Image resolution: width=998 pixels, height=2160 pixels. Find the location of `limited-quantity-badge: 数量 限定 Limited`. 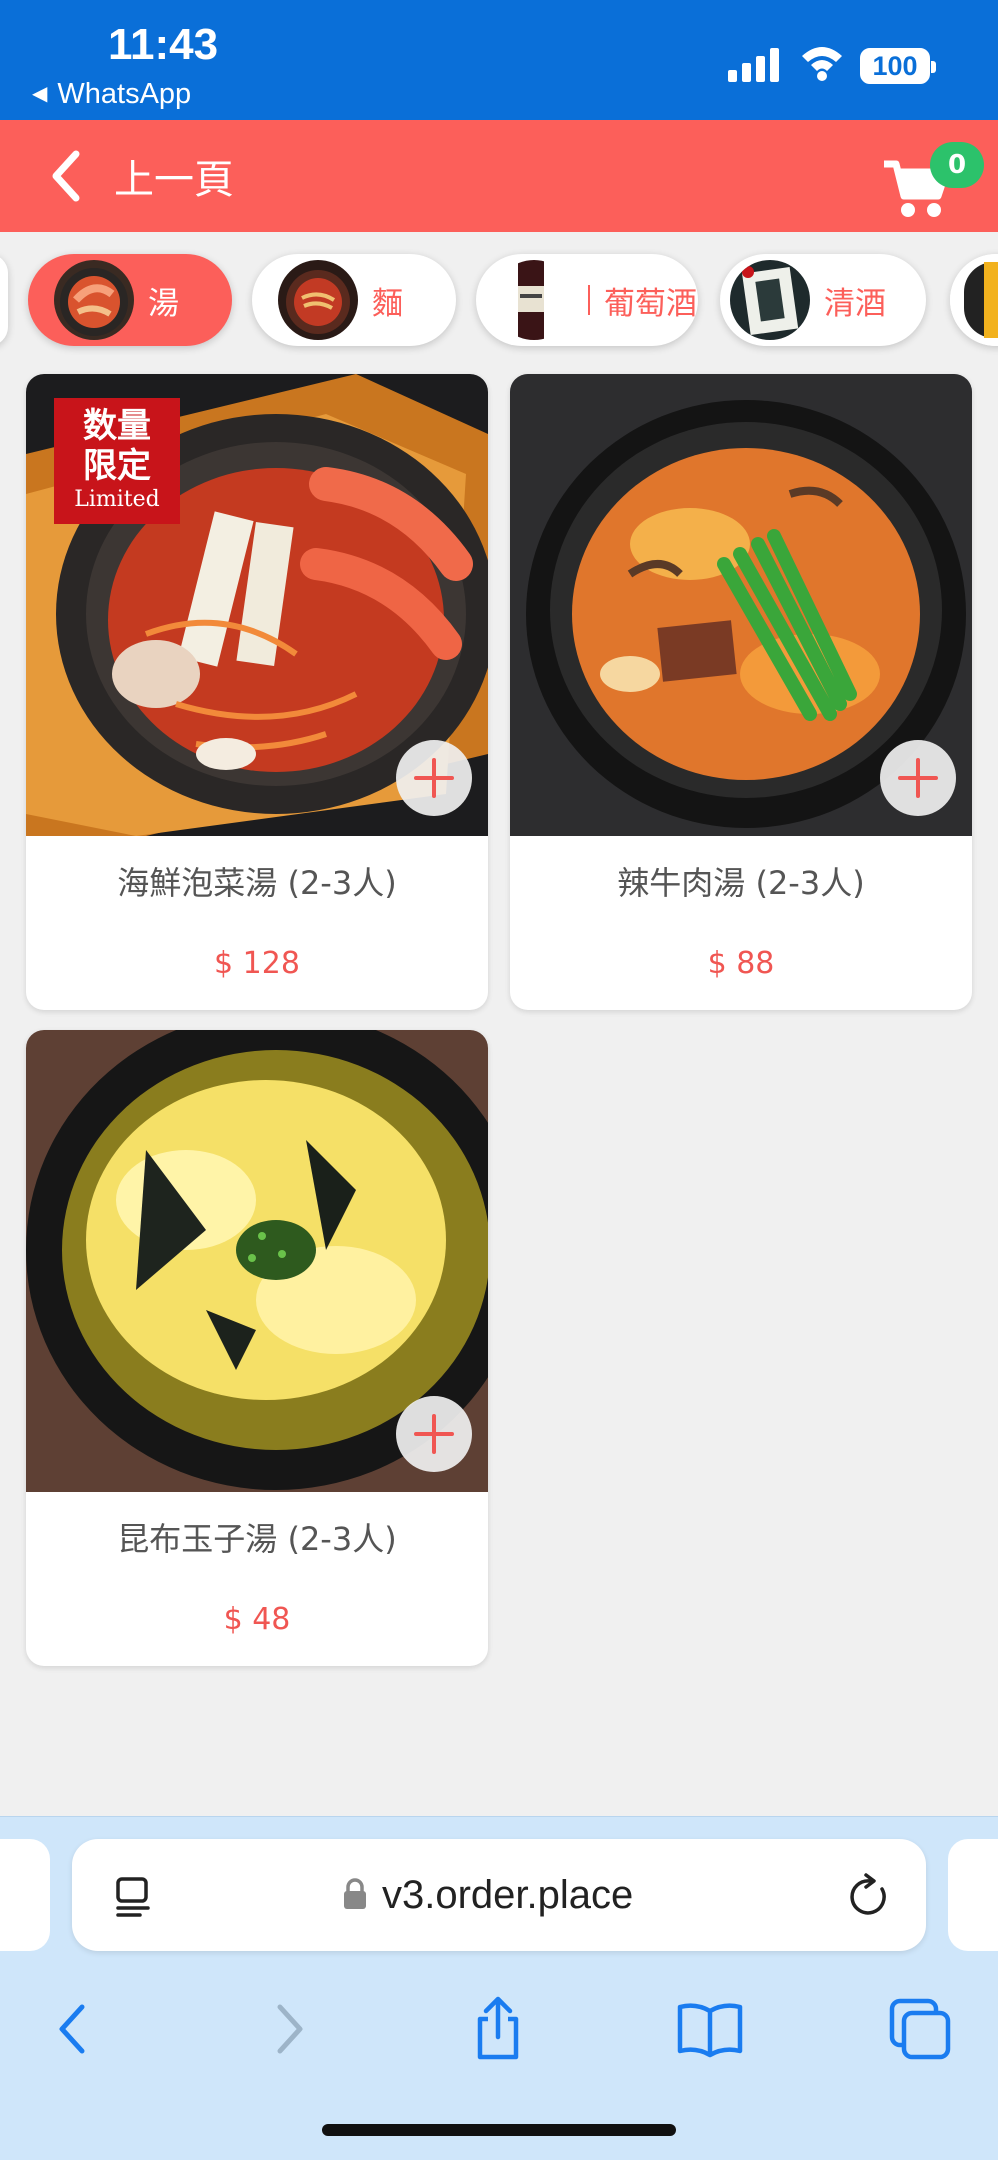

limited-quantity-badge: 数量 限定 Limited is located at coordinates (117, 461).